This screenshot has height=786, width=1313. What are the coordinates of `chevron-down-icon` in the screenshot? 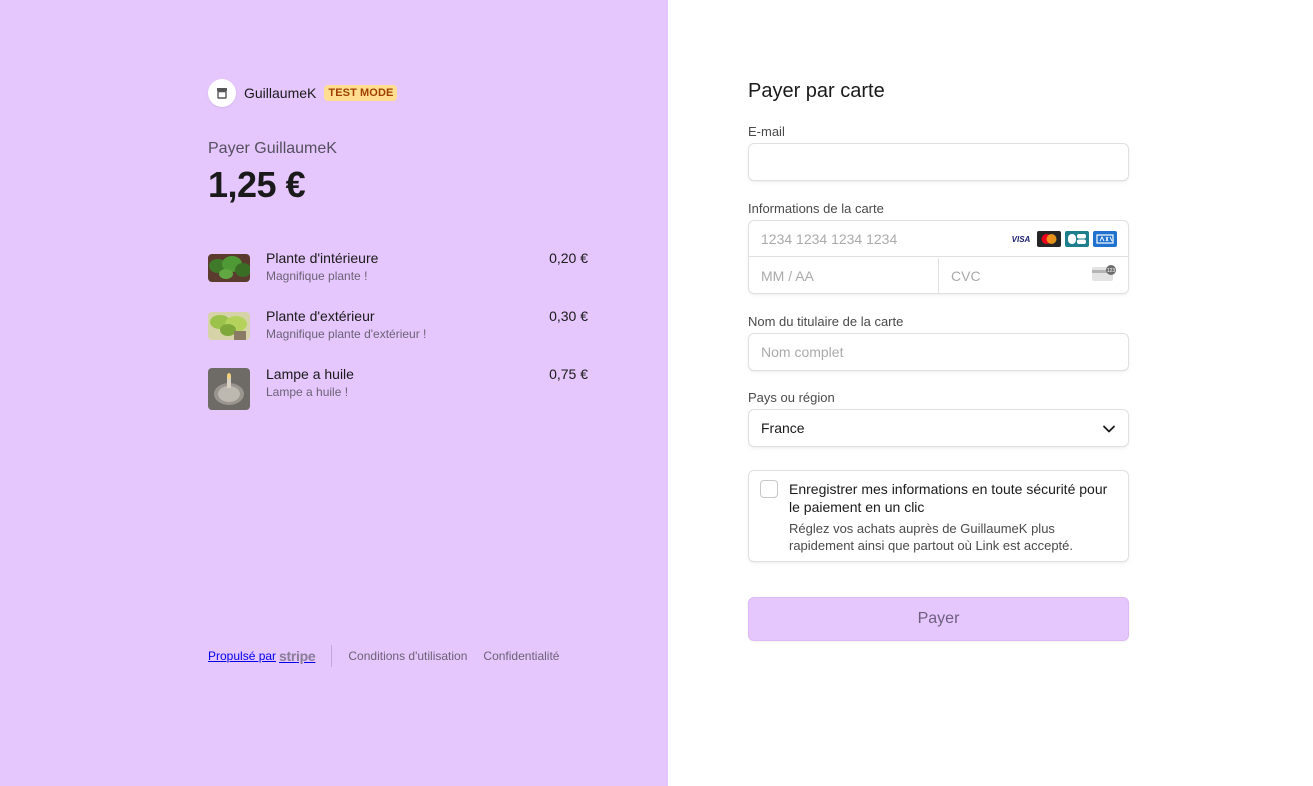 It's located at (1109, 429).